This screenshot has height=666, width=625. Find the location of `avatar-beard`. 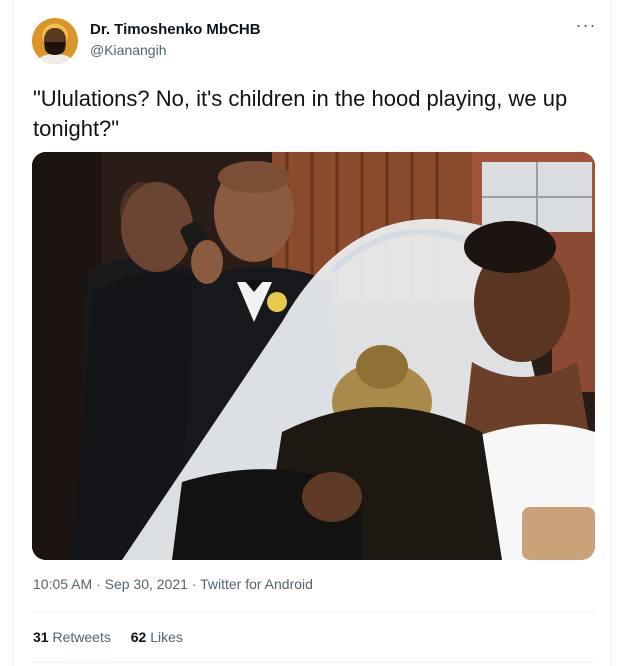

avatar-beard is located at coordinates (55, 48).